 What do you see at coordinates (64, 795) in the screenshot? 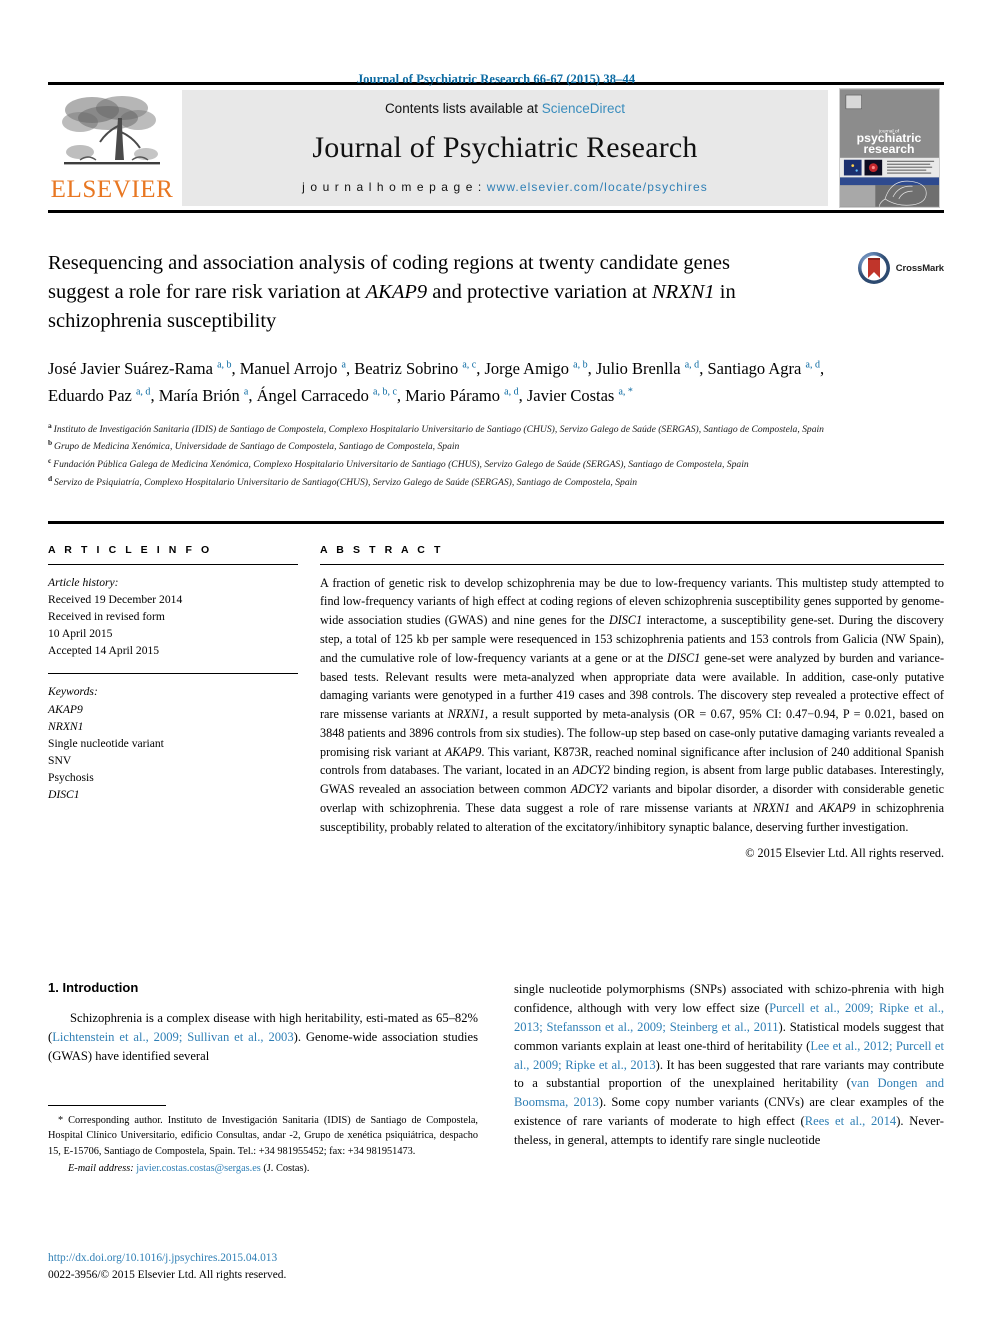
I see `keyword-item: DISC1` at bounding box center [64, 795].